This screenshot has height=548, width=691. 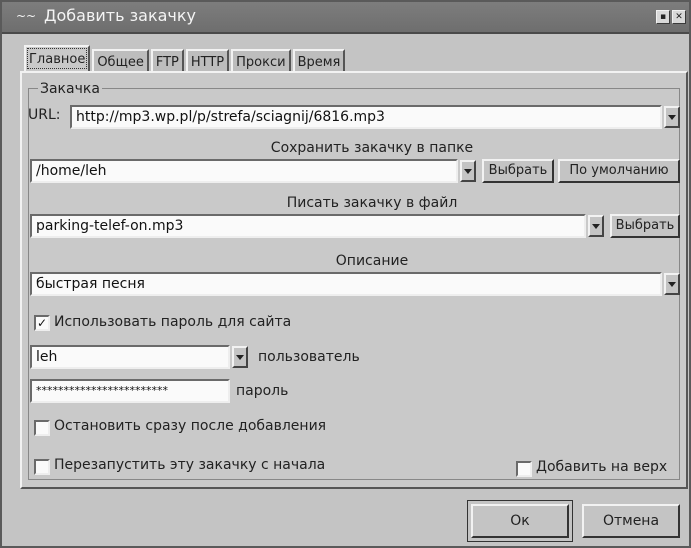 What do you see at coordinates (319, 60) in the screenshot?
I see `tab-time: Время` at bounding box center [319, 60].